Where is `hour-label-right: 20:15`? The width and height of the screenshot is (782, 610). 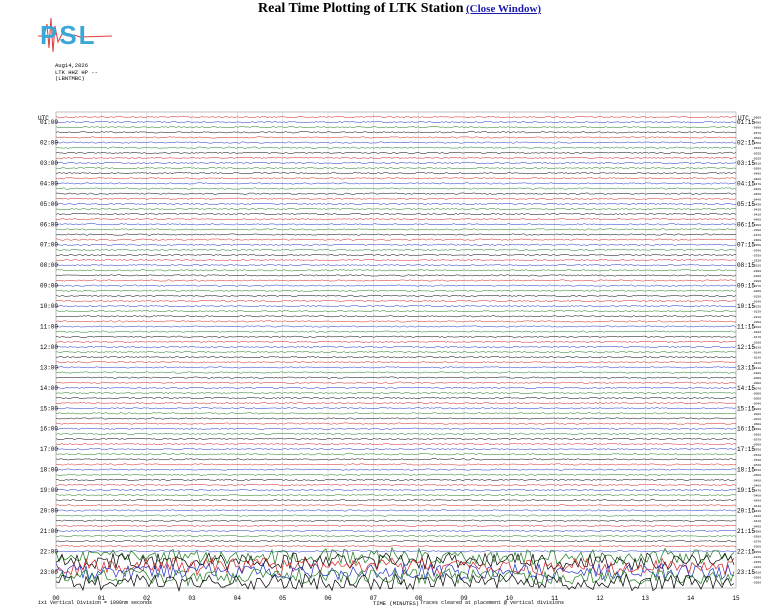
hour-label-right: 20:15 is located at coordinates (746, 510).